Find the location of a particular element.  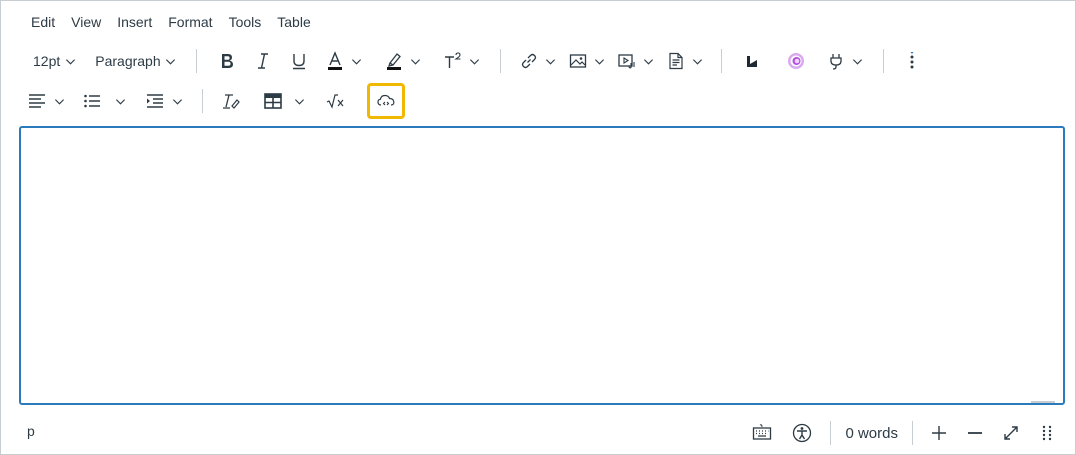

menu-format: Format is located at coordinates (190, 22).